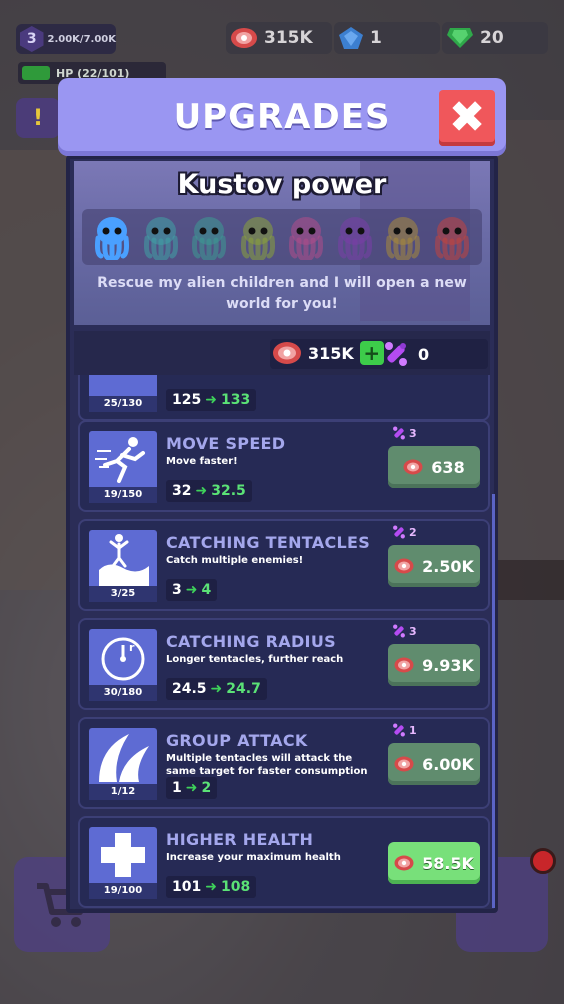  Describe the element at coordinates (268, 542) in the screenshot. I see `upgrade-title: CATCHING TENTACLES` at that location.